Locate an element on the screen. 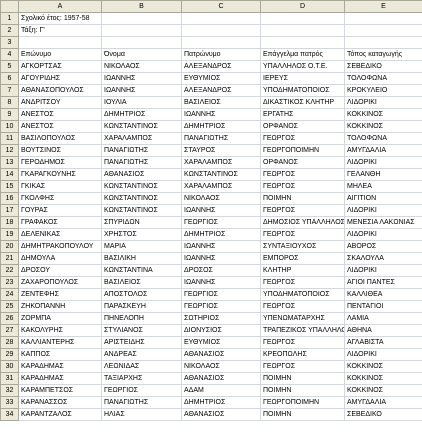  data-cell: ΥΠΕΝΩΜΑΤΑΡΧΗΣ is located at coordinates (302, 318).